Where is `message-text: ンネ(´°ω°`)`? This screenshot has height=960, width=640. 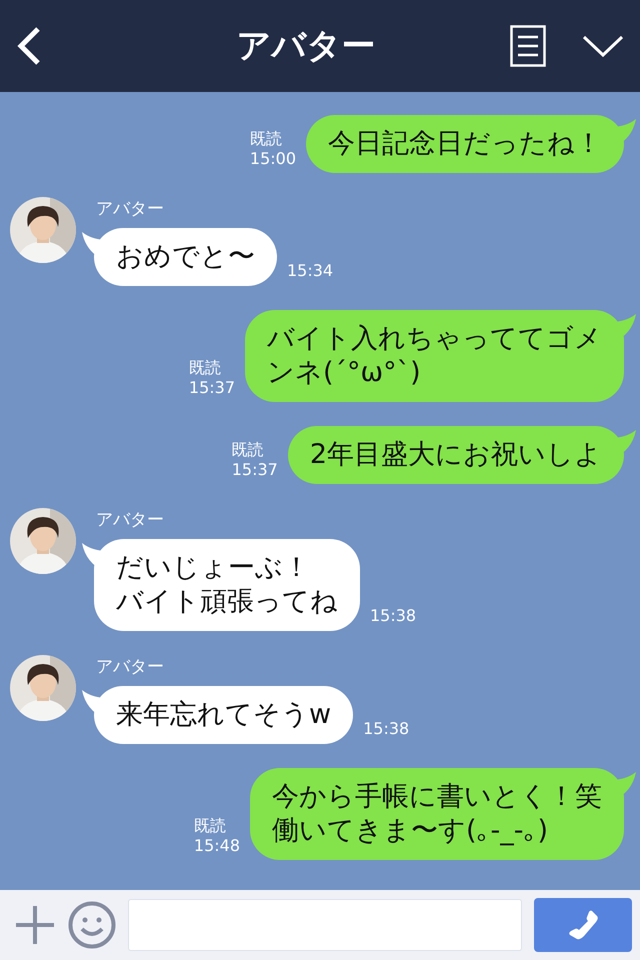 message-text: ンネ(´°ω°`) is located at coordinates (344, 373).